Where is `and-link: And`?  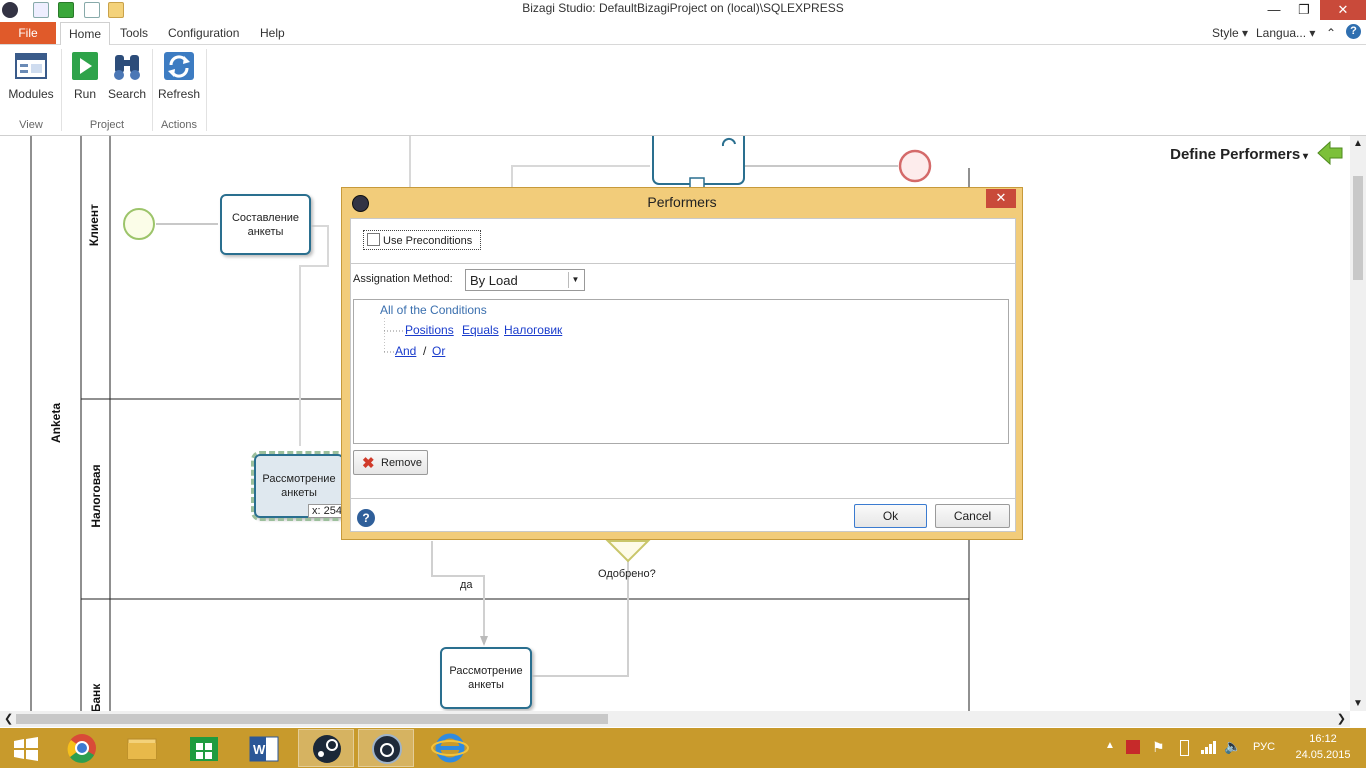 and-link: And is located at coordinates (405, 351).